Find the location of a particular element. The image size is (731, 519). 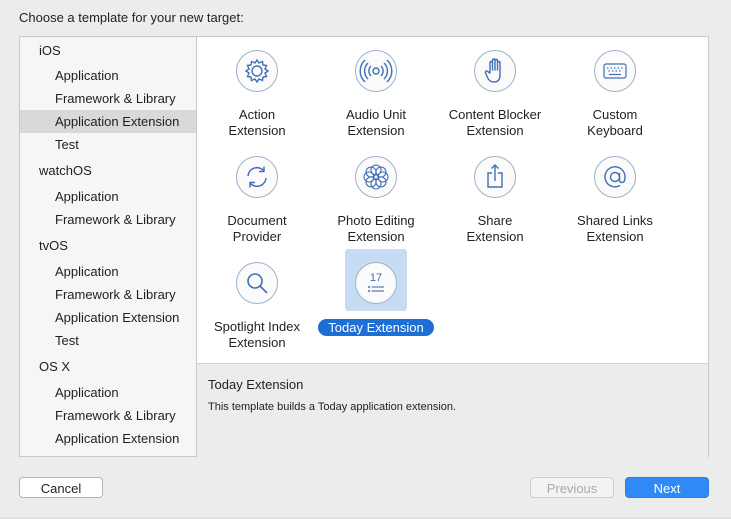

sidebar-item-watchos-application: Application is located at coordinates (108, 196).